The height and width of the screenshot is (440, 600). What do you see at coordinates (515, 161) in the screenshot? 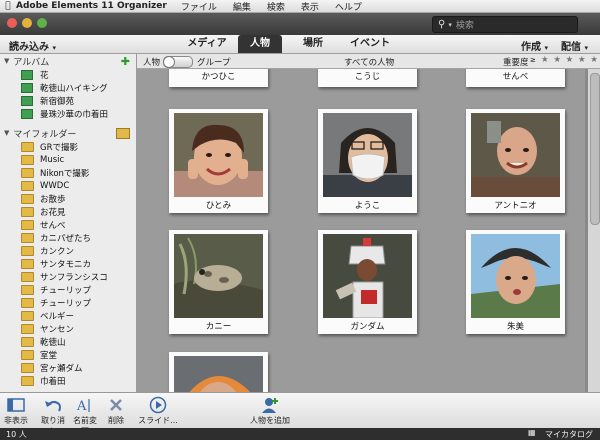
I see `person-card: アントニオ` at bounding box center [515, 161].